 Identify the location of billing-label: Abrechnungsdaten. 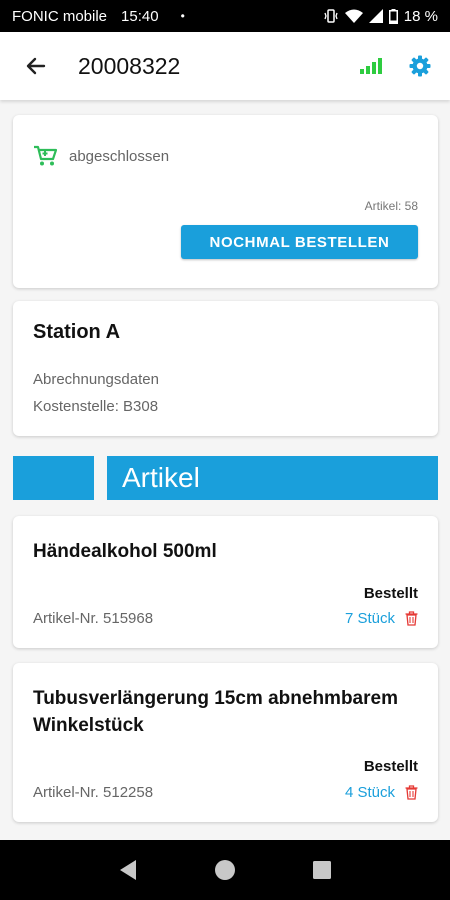
(96, 379).